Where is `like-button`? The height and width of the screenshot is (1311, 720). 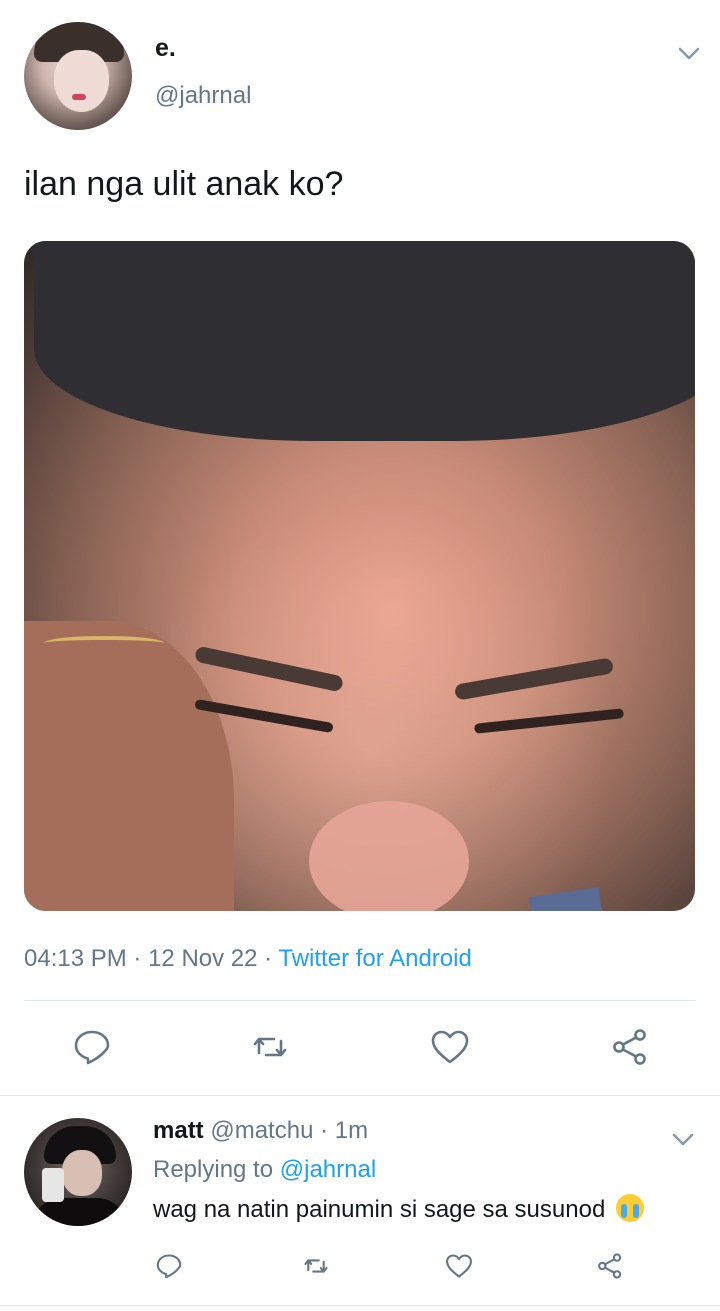 like-button is located at coordinates (450, 1047).